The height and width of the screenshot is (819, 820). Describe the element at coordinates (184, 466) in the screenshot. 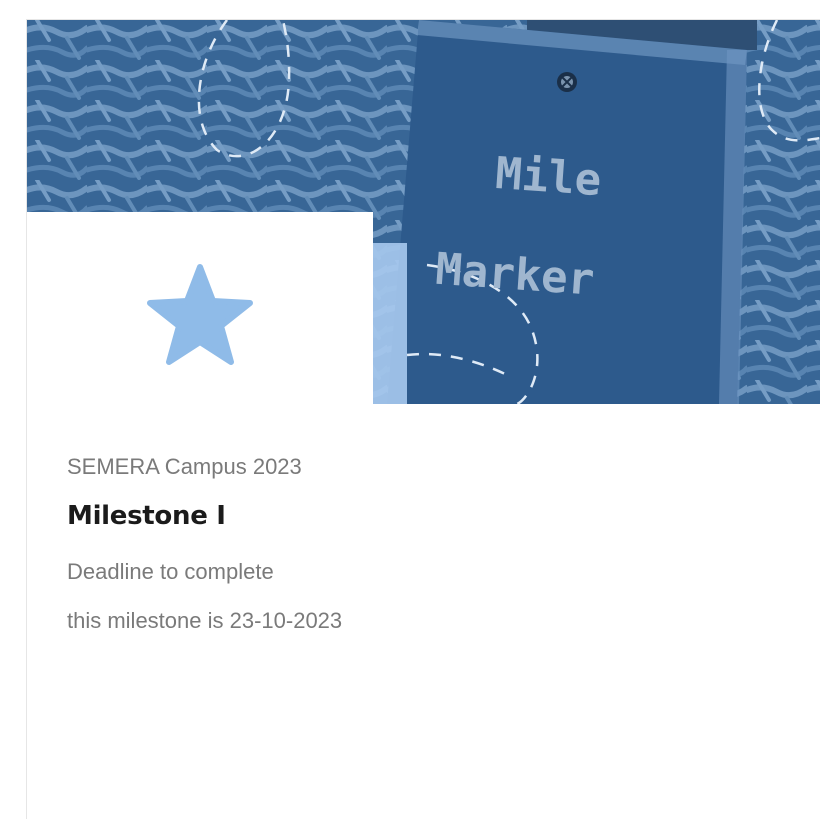

I see `card-subtitle: SEMERA Campus 2023` at that location.